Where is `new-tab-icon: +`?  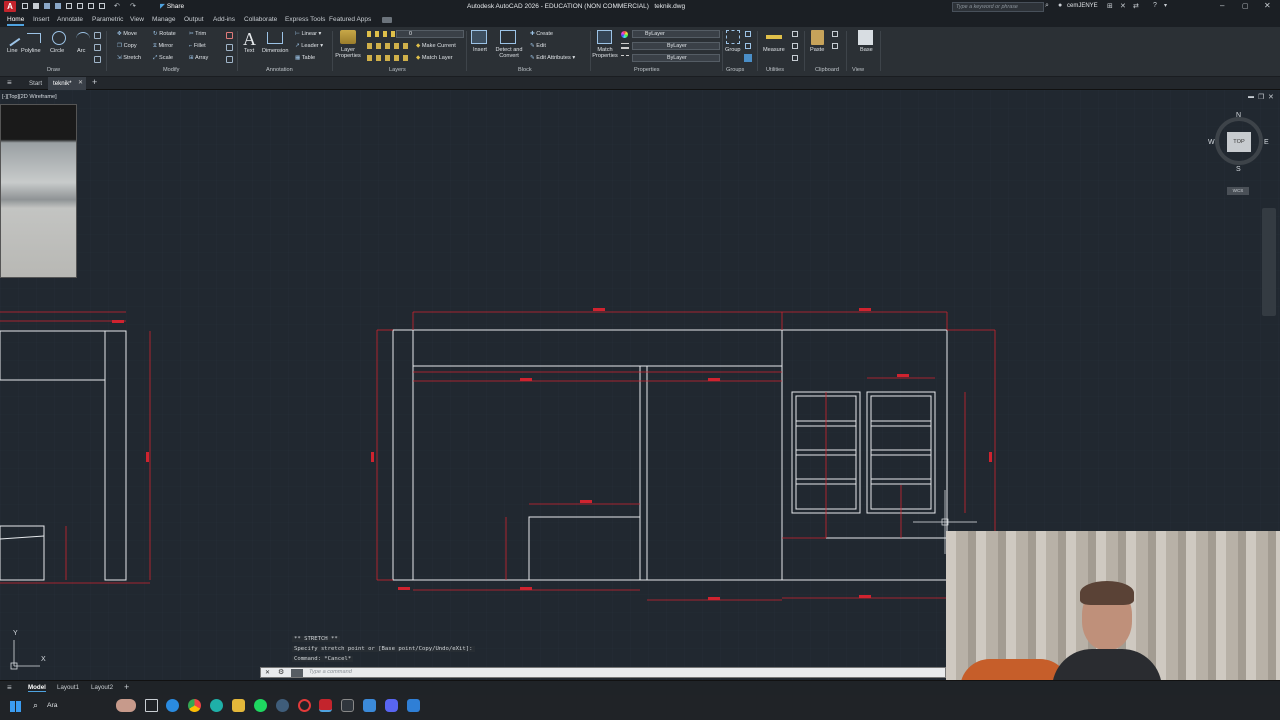
new-tab-icon: + is located at coordinates (94, 82).